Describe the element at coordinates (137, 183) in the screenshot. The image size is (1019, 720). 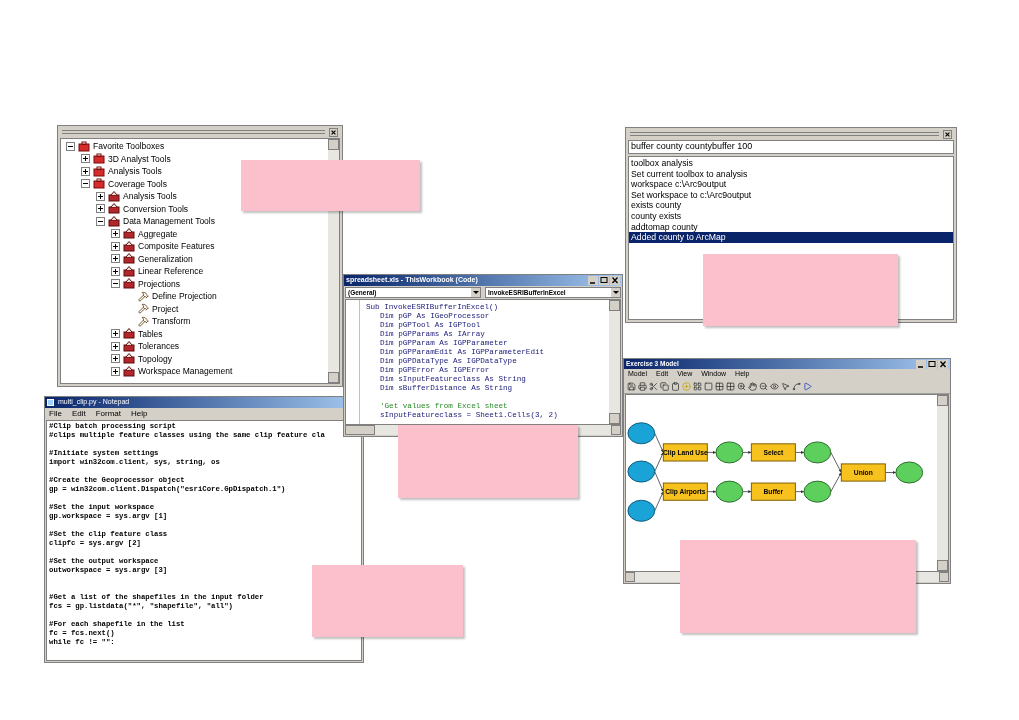
I see `tree-item: Coverage Tools` at that location.